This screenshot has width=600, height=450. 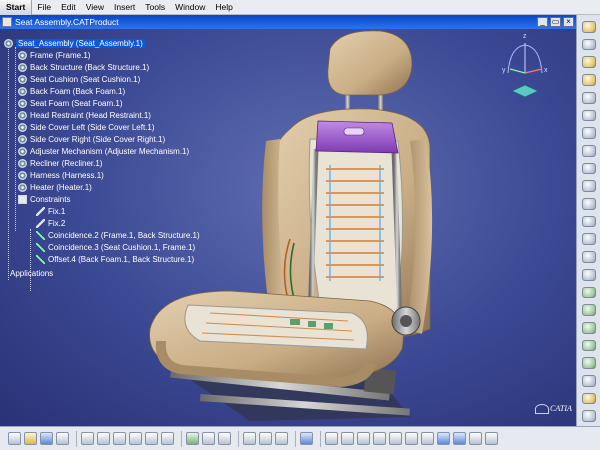 What do you see at coordinates (588, 168) in the screenshot?
I see `selective-load-icon` at bounding box center [588, 168].